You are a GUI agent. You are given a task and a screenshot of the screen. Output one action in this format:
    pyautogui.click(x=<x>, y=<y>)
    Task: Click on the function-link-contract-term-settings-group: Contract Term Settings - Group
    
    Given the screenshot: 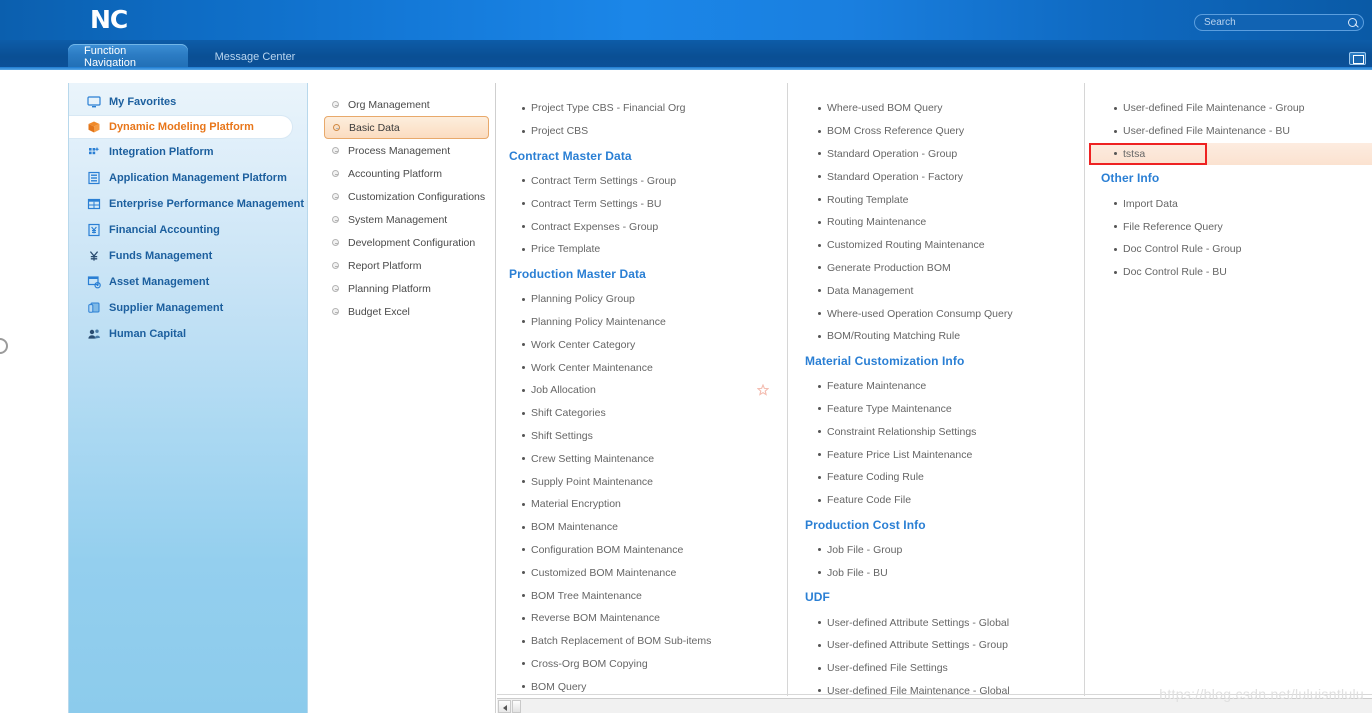 What is the action you would take?
    pyautogui.click(x=641, y=181)
    